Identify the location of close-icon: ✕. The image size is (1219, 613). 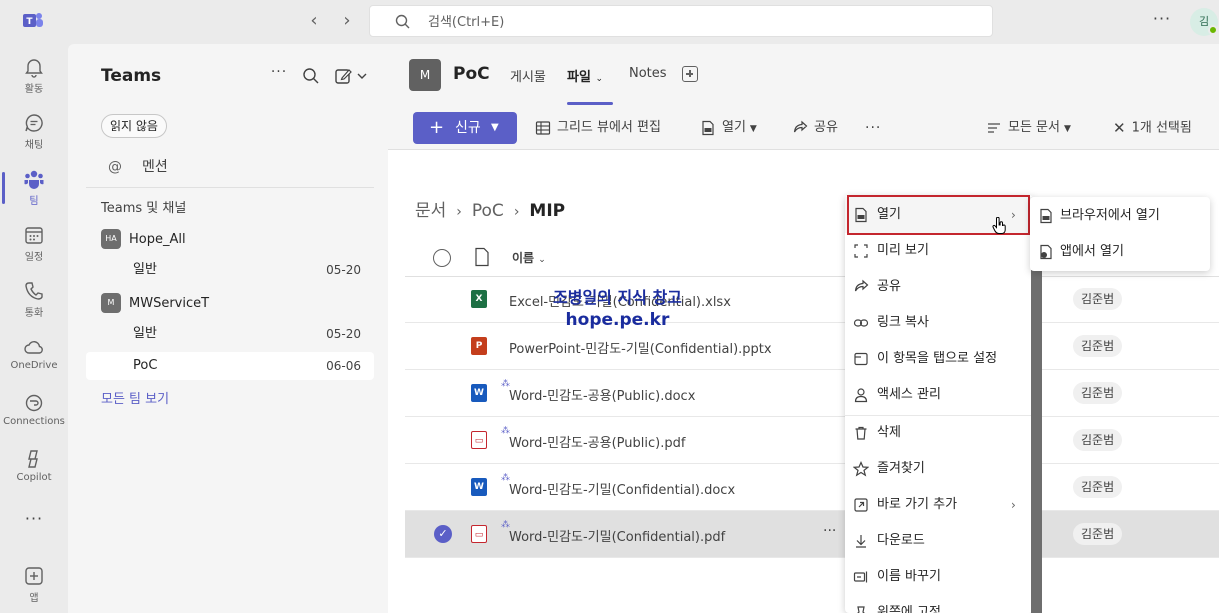
(1119, 128).